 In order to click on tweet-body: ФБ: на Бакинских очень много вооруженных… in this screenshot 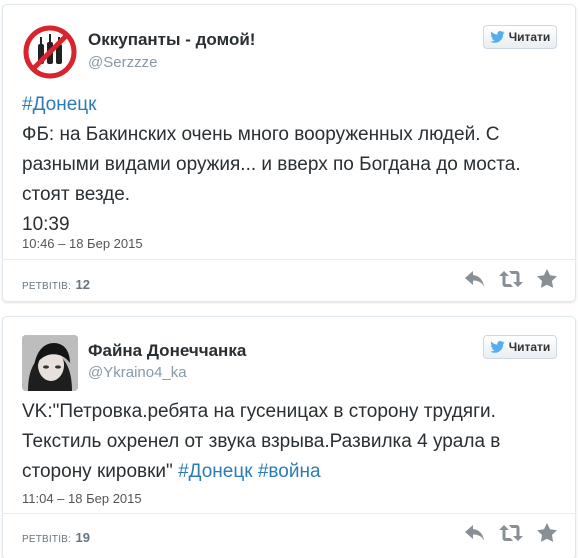, I will do `click(271, 164)`.